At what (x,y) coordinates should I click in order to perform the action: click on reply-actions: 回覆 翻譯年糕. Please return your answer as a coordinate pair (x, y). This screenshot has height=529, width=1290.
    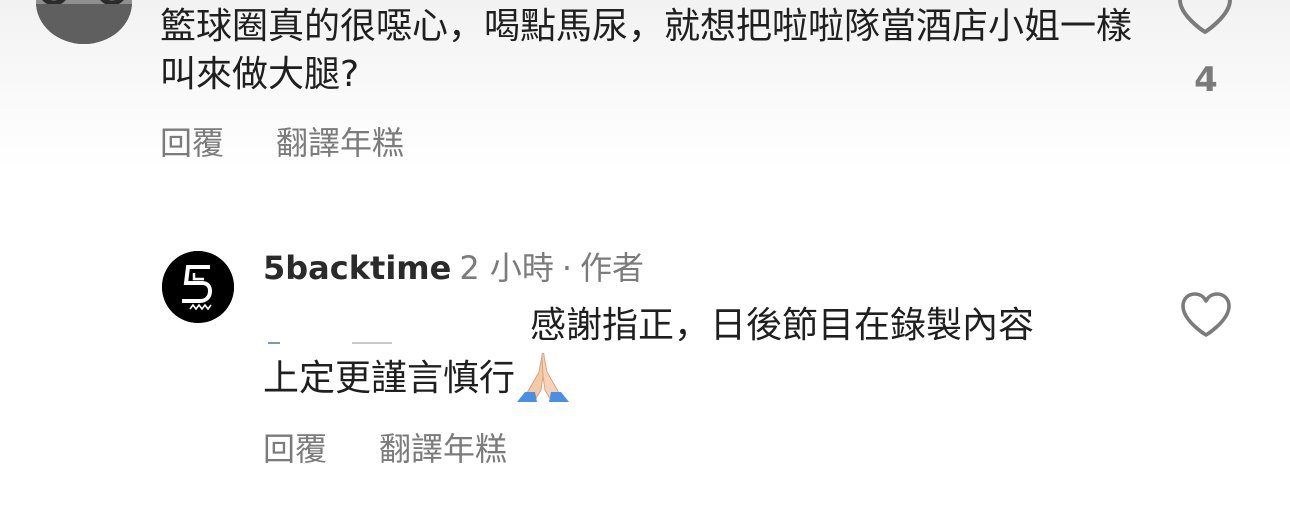
    Looking at the image, I should click on (385, 447).